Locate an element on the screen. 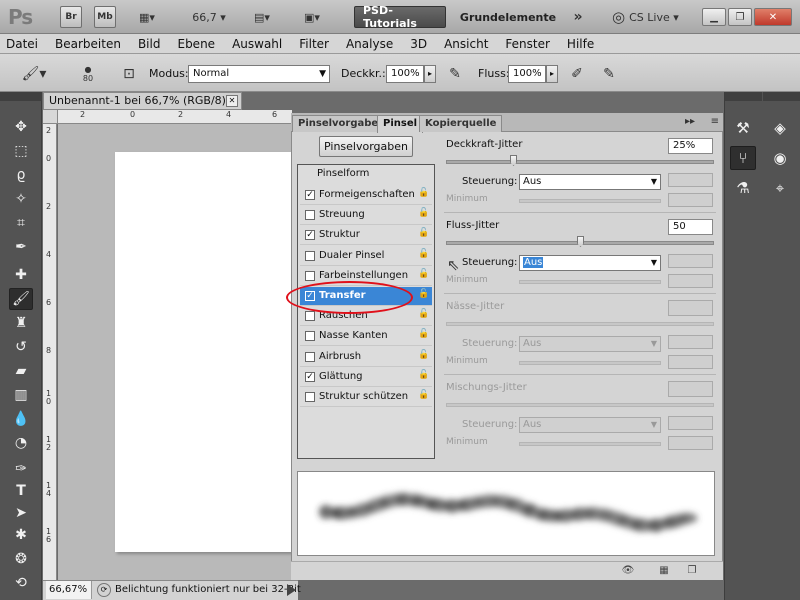 The image size is (800, 600). gradient-tool-icon: ▥ is located at coordinates (21, 395).